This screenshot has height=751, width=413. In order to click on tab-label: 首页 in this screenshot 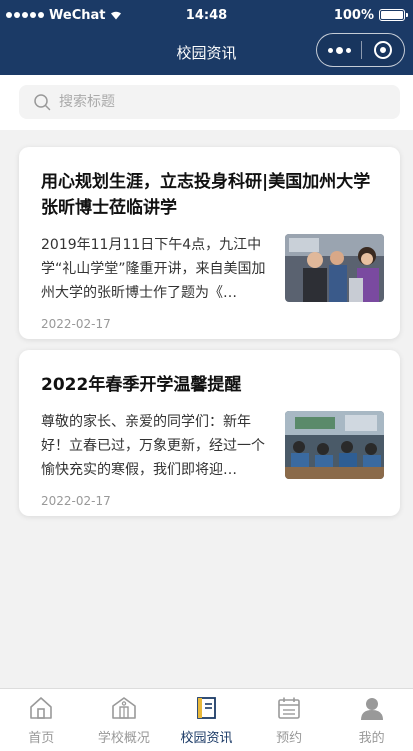, I will do `click(41, 738)`.